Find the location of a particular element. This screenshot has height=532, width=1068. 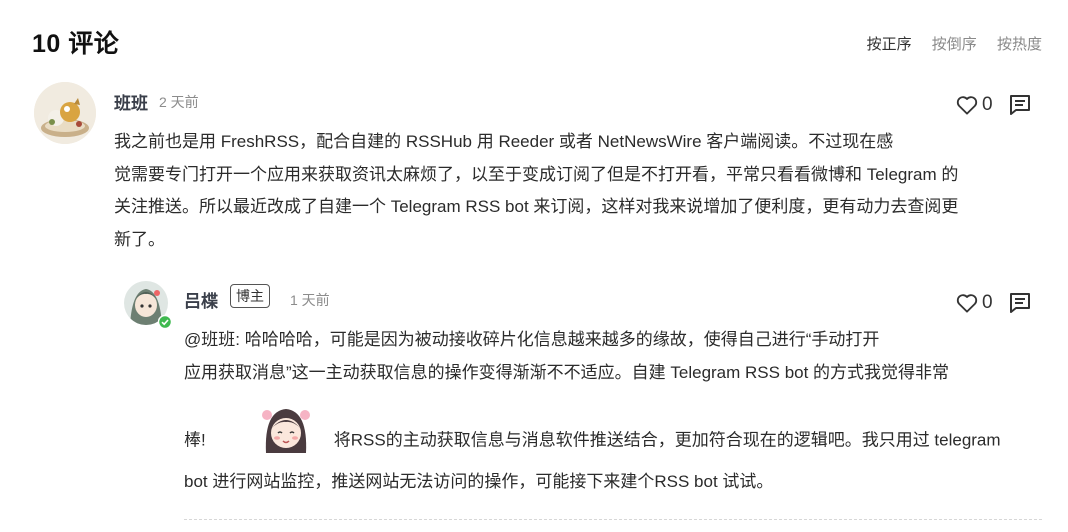

comment-text: 棒! is located at coordinates (195, 440).